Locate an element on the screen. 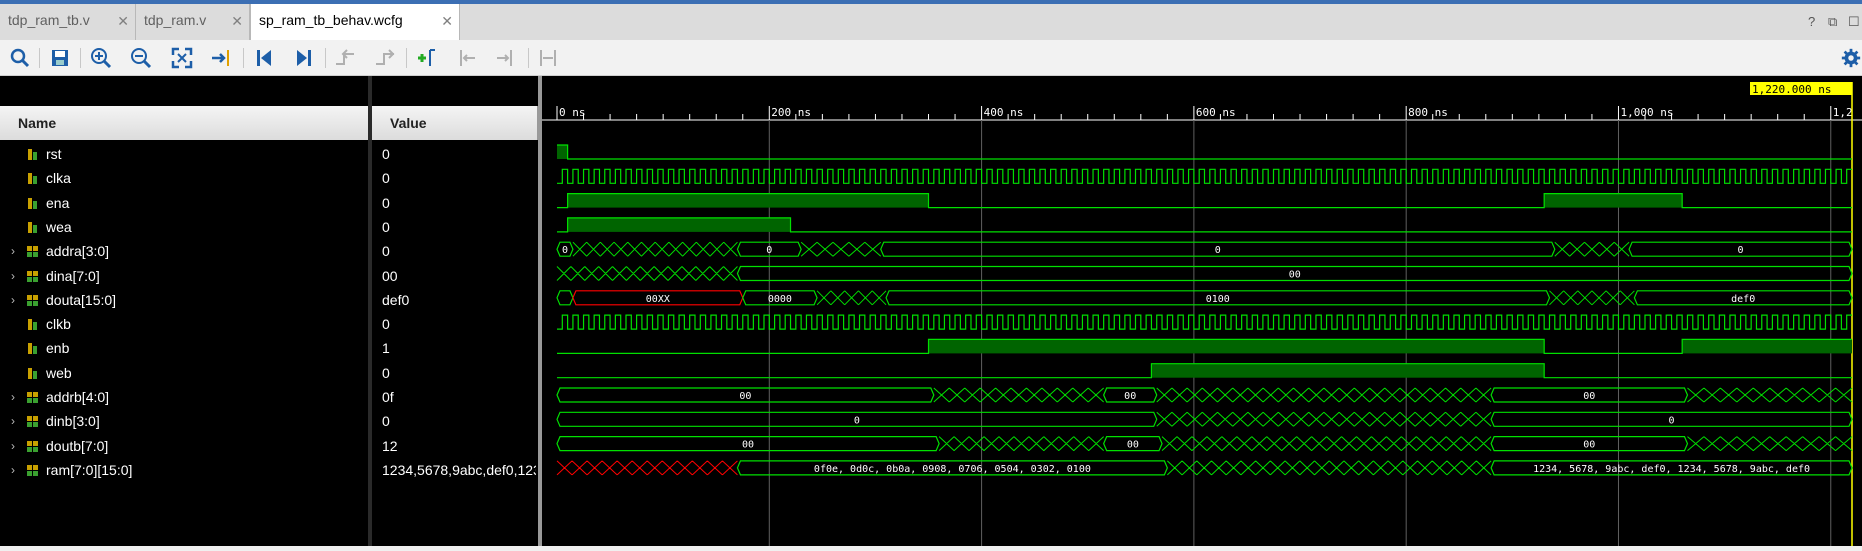 This screenshot has width=1862, height=551. signal-name: ram[7:0][15:0] is located at coordinates (89, 469).